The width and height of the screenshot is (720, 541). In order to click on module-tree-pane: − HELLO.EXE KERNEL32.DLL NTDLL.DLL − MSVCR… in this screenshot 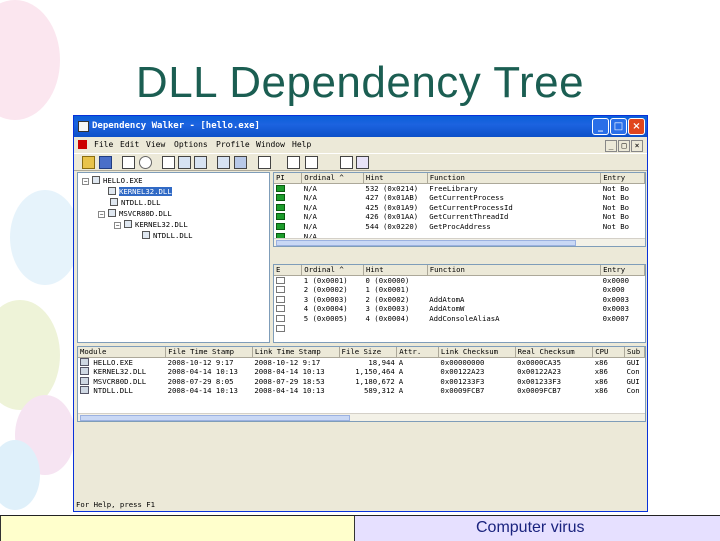, I will do `click(173, 257)`.